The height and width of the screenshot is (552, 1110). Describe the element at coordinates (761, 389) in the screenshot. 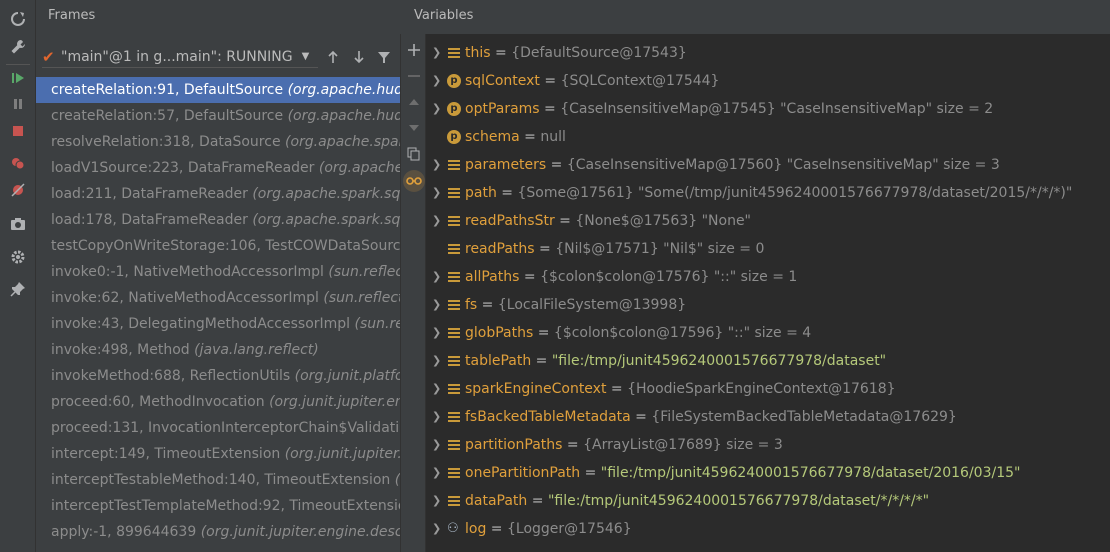

I see `variable-value: {HoodieSparkEngineContext@17618}` at that location.